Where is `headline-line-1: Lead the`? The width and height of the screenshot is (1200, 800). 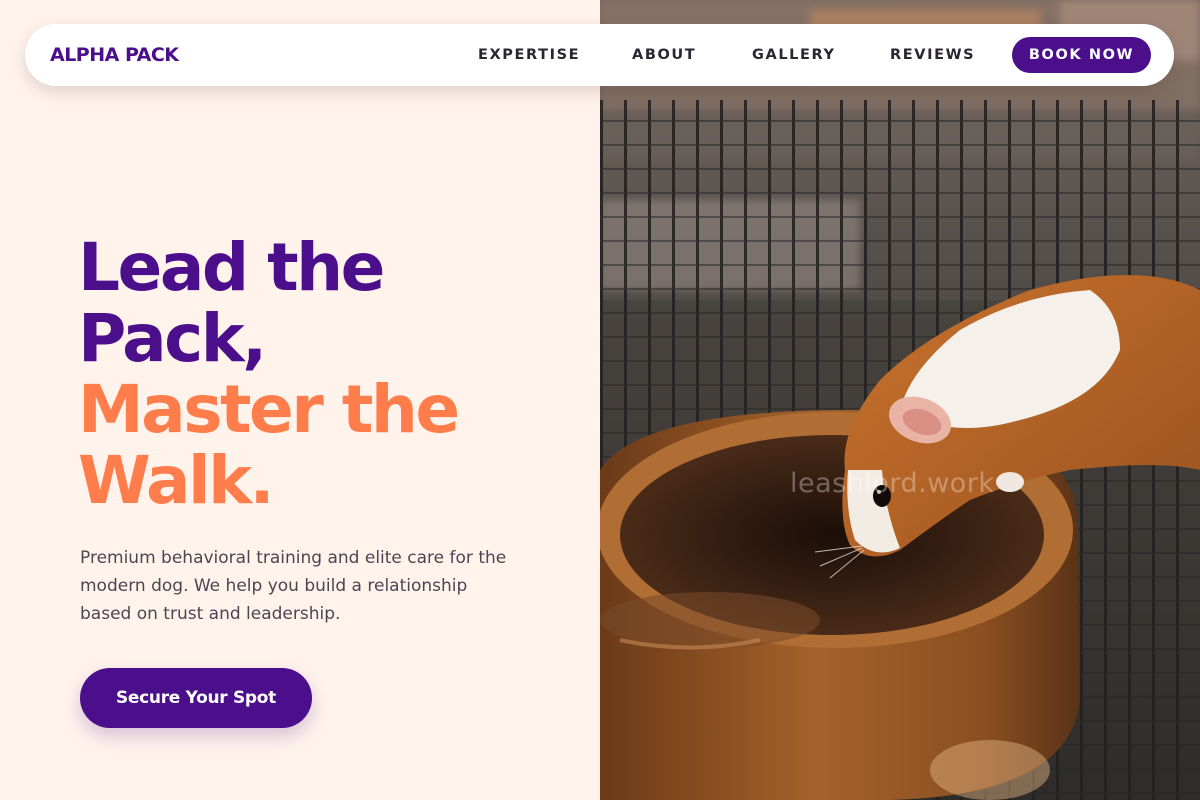
headline-line-1: Lead the is located at coordinates (231, 267).